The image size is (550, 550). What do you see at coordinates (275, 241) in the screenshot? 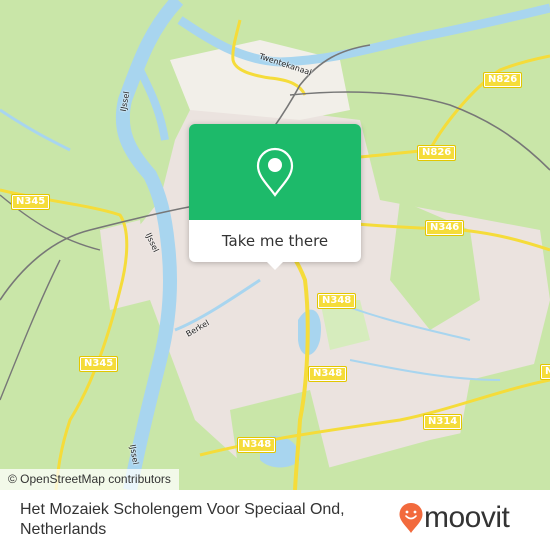
I see `take-me-there-button: Take me there` at bounding box center [275, 241].